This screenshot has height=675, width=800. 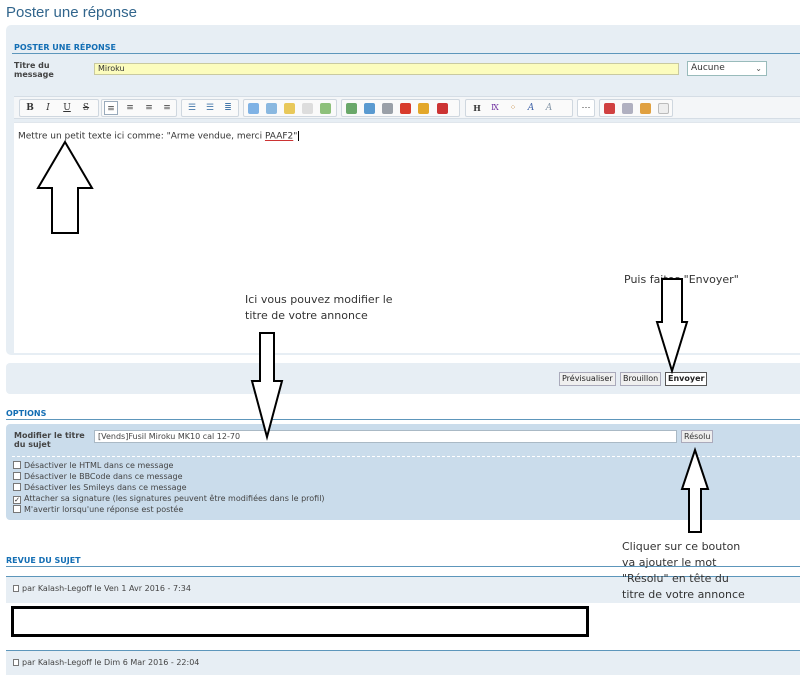 I want to click on section-divider, so click(x=406, y=53).